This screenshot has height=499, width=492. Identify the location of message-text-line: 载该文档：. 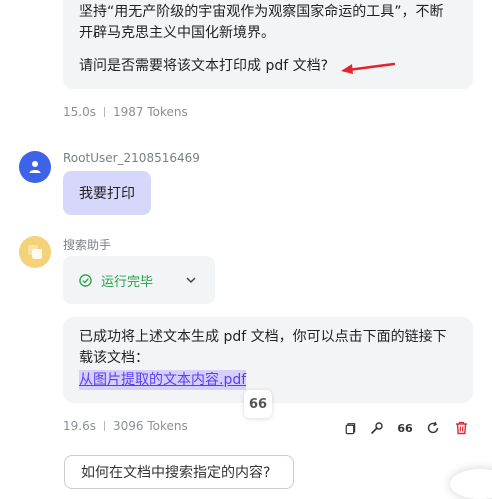
(114, 358).